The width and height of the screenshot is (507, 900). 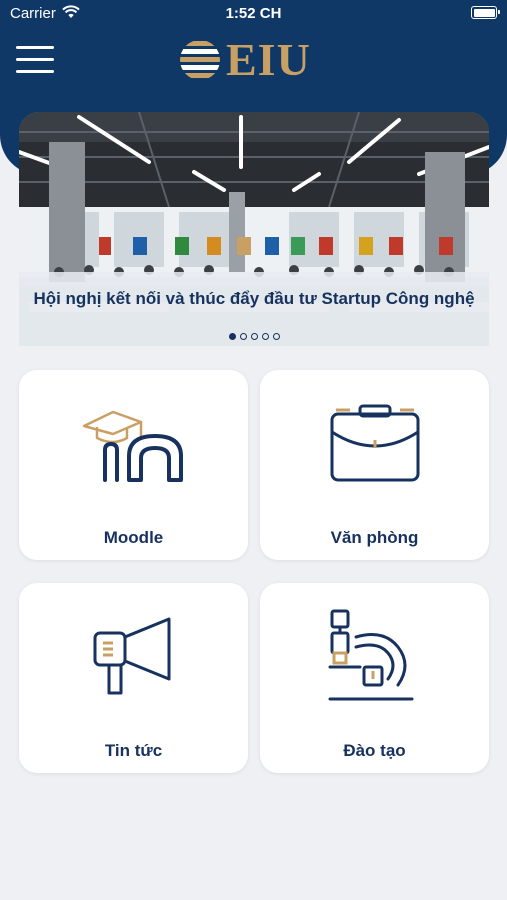 I want to click on news-label: Tin tức, so click(x=133, y=750).